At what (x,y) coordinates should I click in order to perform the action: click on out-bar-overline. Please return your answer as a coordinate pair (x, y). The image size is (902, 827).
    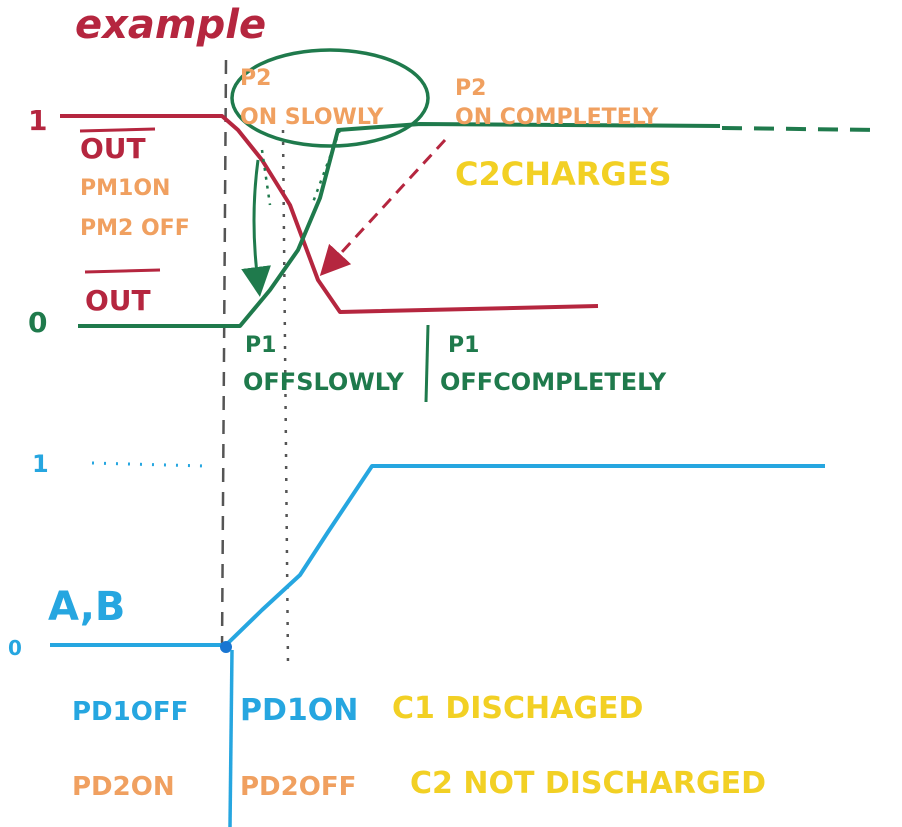
    Looking at the image, I should click on (122, 271).